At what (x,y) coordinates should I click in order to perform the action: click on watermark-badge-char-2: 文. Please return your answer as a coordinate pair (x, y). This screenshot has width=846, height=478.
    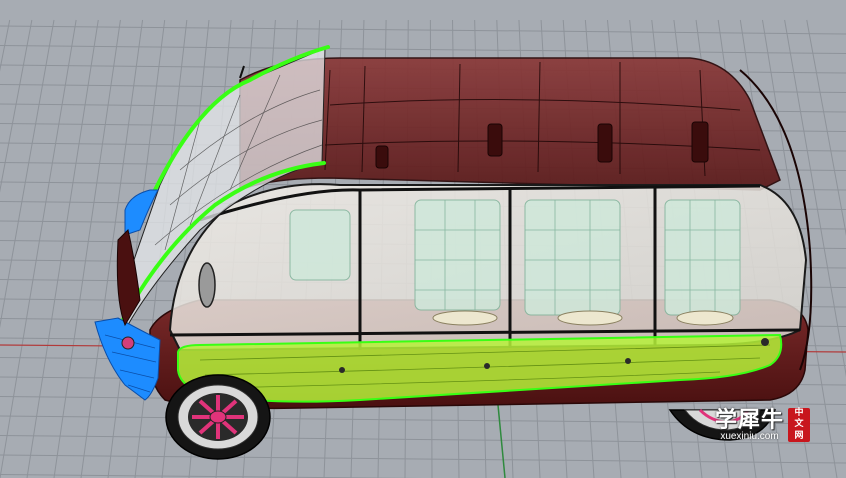
    Looking at the image, I should click on (799, 424).